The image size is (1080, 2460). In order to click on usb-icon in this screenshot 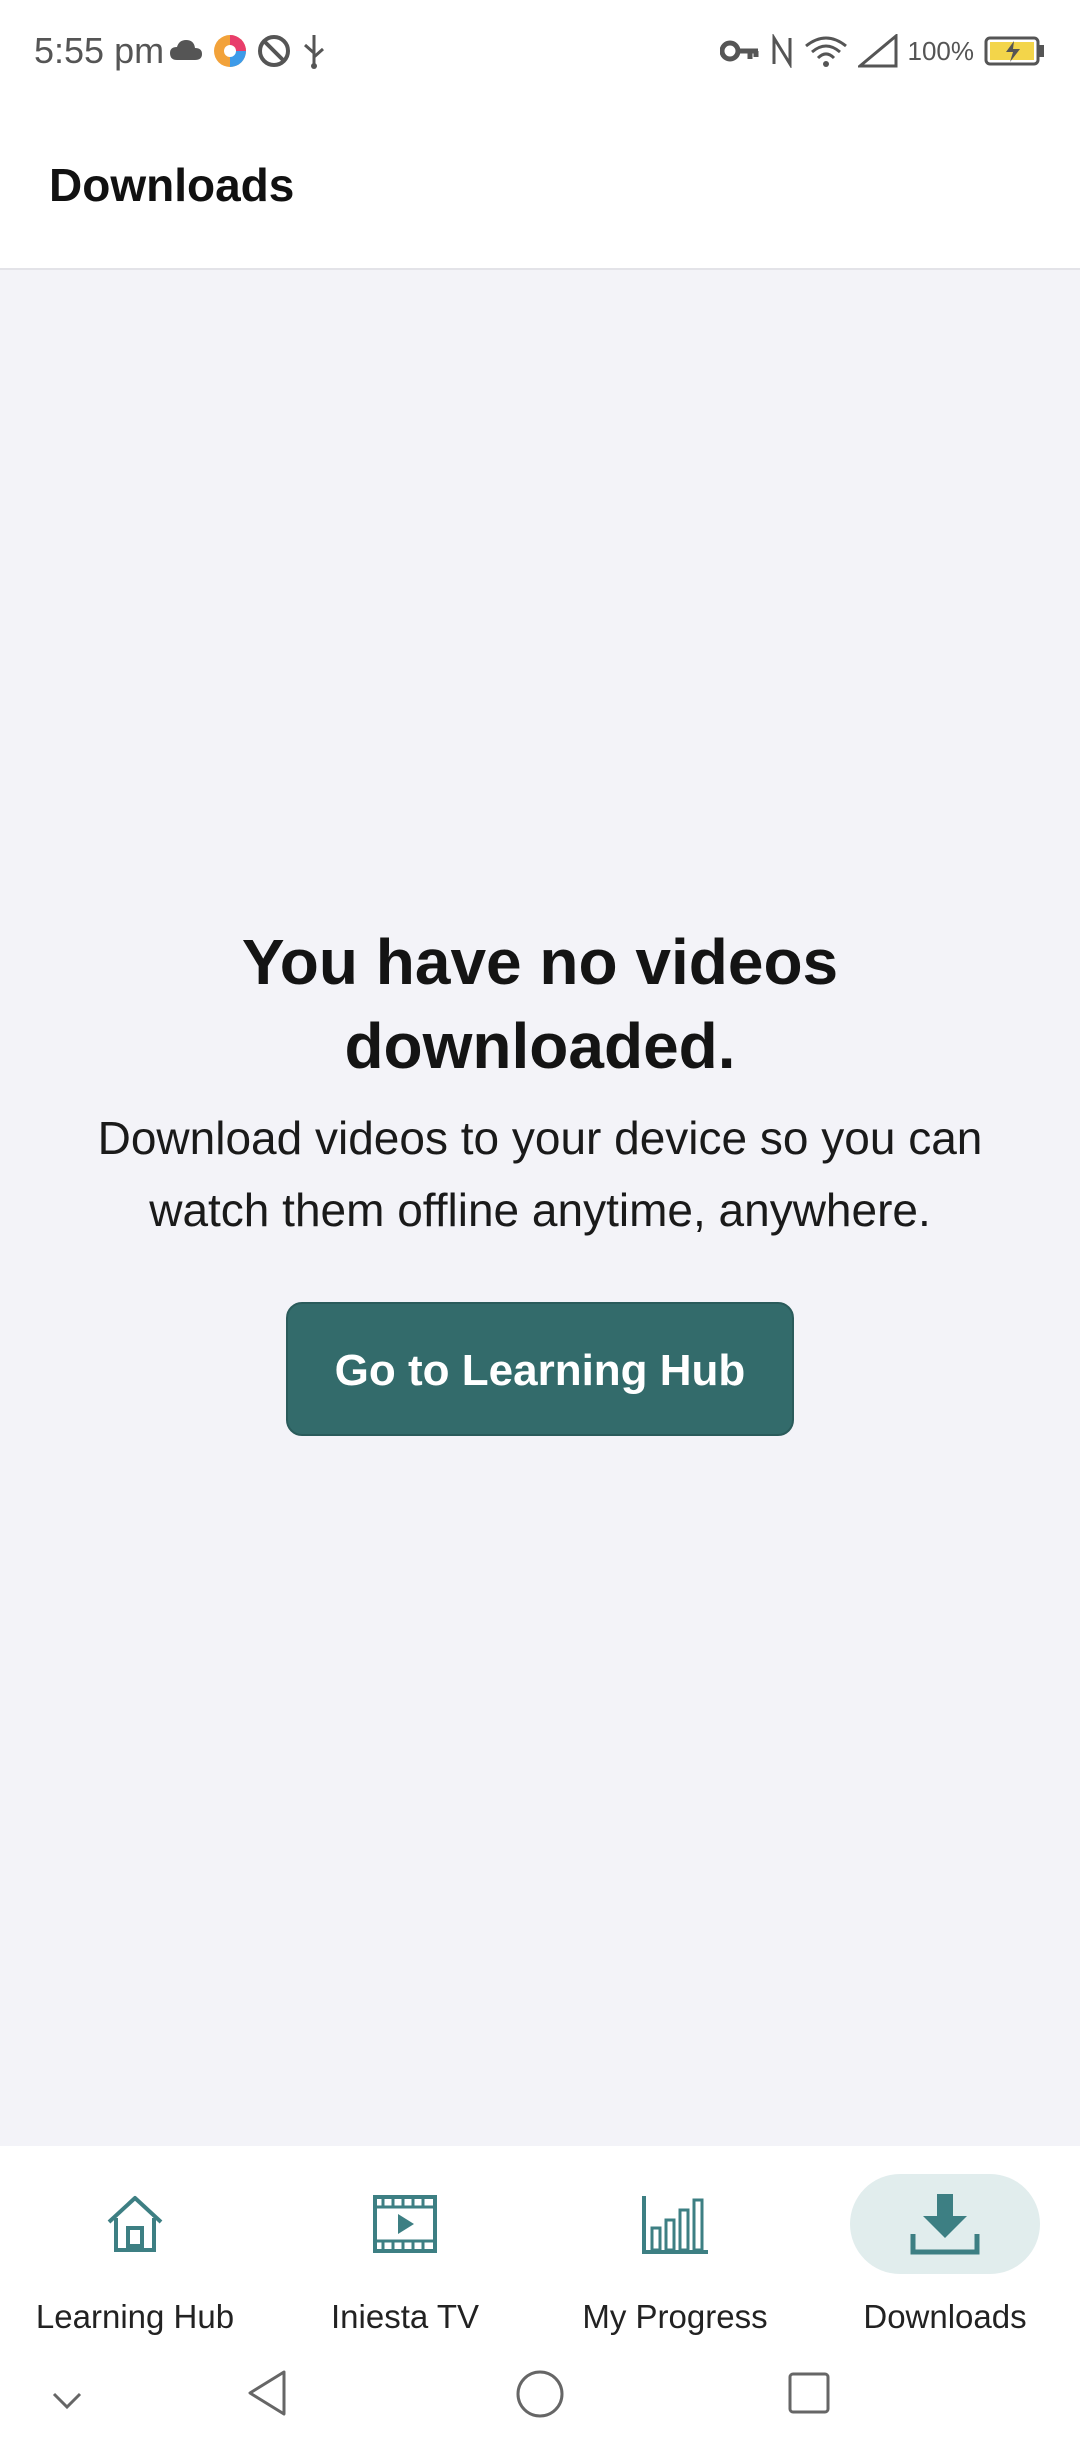, I will do `click(314, 52)`.